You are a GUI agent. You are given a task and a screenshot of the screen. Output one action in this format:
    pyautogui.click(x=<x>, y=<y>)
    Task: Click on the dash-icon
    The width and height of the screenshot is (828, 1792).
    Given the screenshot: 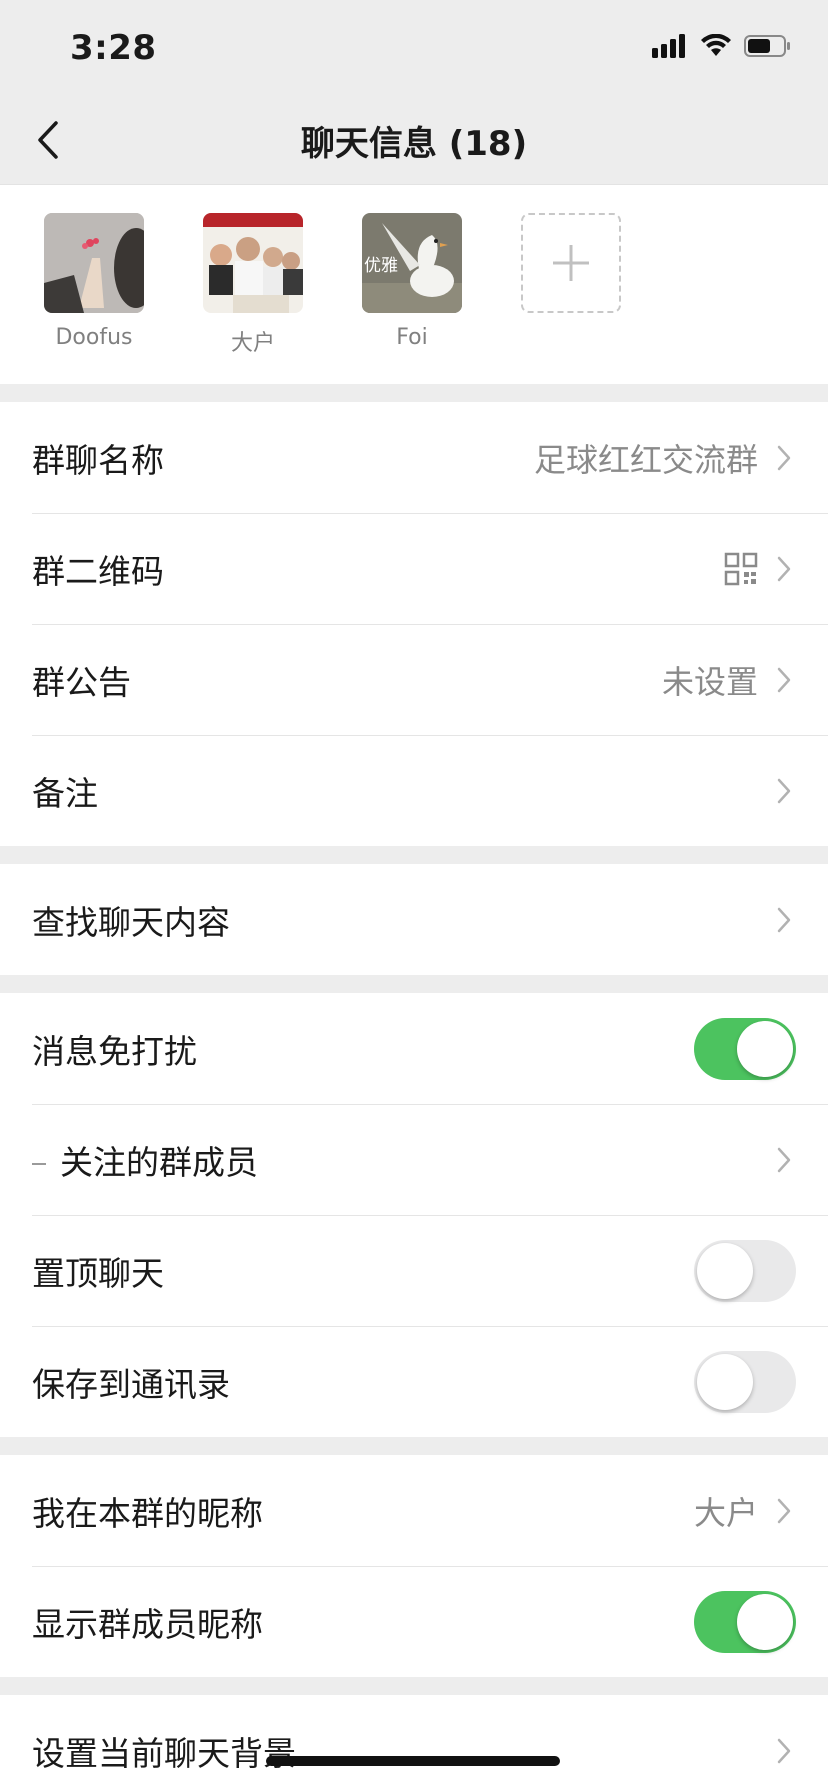 What is the action you would take?
    pyautogui.click(x=39, y=1164)
    